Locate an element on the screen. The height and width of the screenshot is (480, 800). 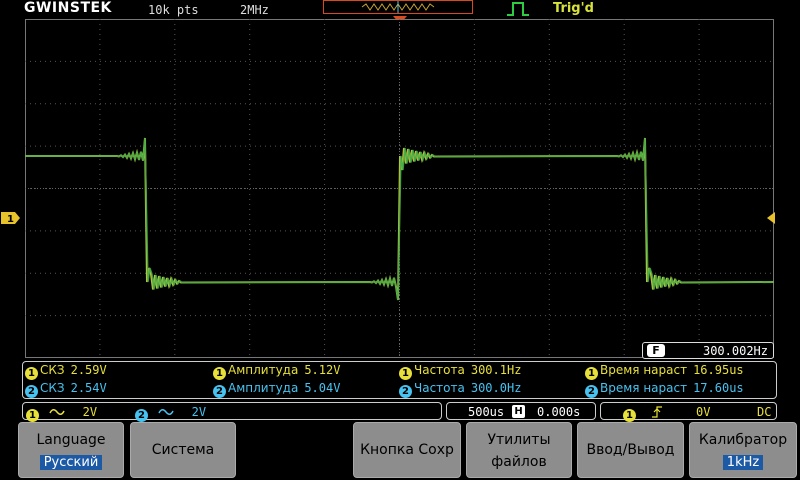
channel-scale-box: 1 2V 2 2V is located at coordinates (232, 412).